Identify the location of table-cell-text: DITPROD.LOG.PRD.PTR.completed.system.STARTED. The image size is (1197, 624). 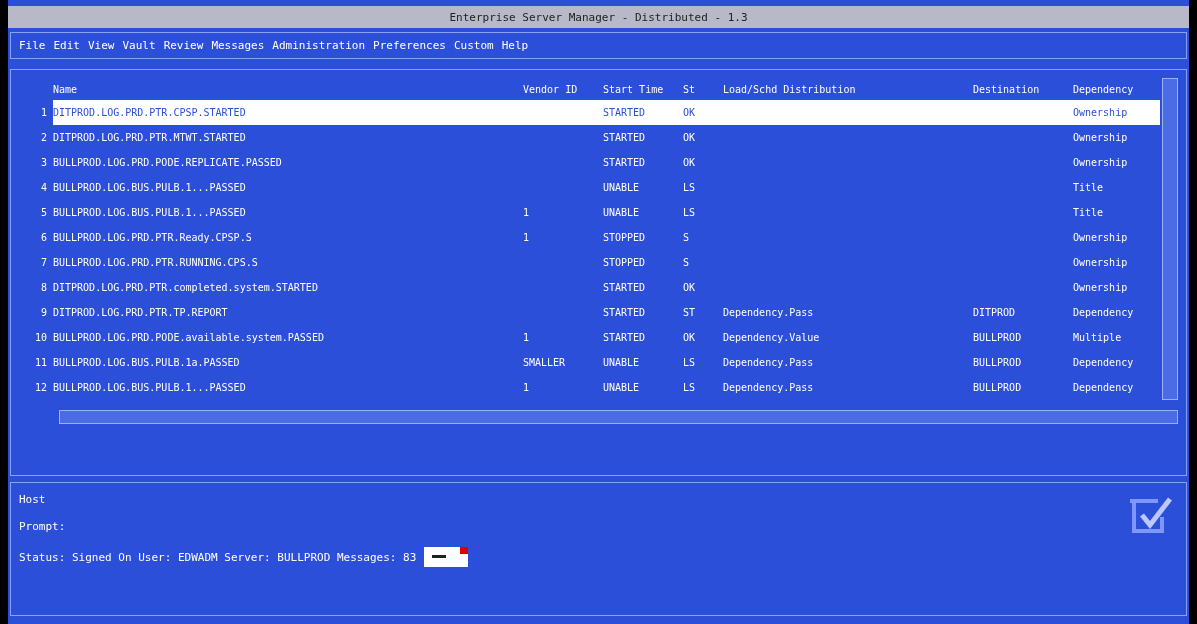
(186, 288).